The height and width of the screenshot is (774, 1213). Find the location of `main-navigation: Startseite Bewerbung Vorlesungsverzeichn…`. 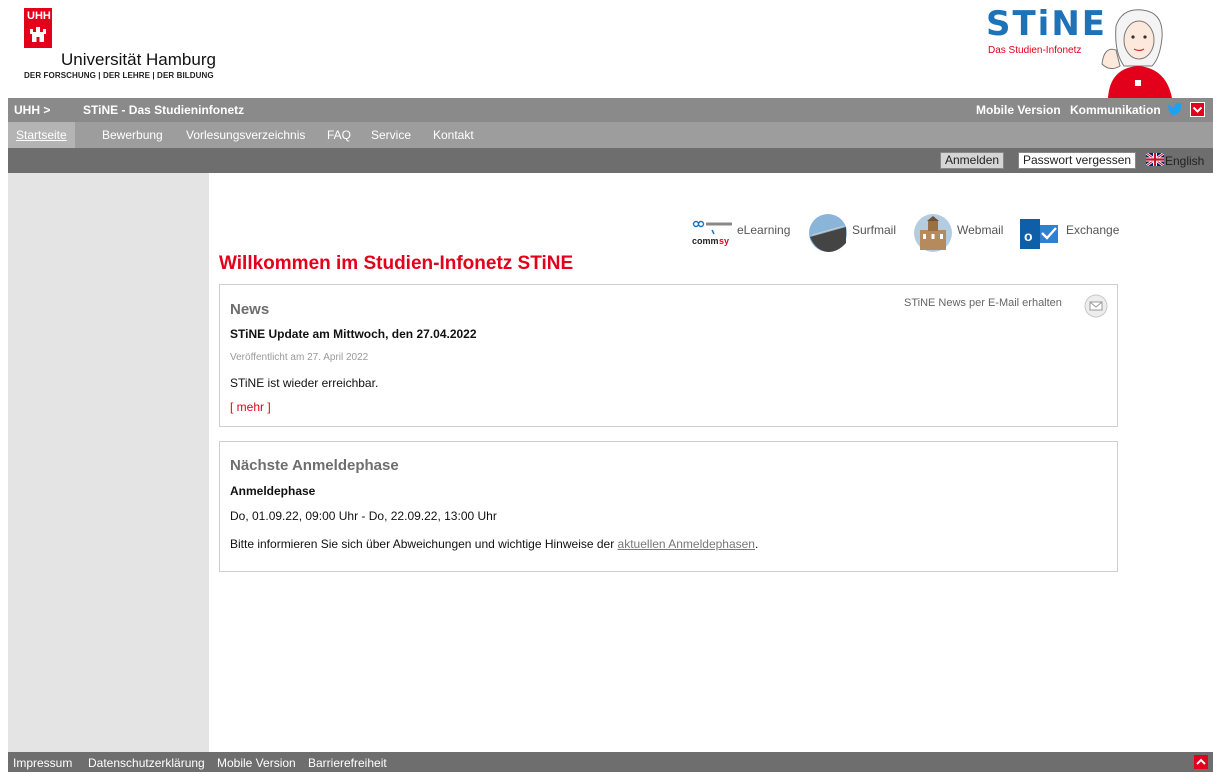

main-navigation: Startseite Bewerbung Vorlesungsverzeichn… is located at coordinates (610, 135).